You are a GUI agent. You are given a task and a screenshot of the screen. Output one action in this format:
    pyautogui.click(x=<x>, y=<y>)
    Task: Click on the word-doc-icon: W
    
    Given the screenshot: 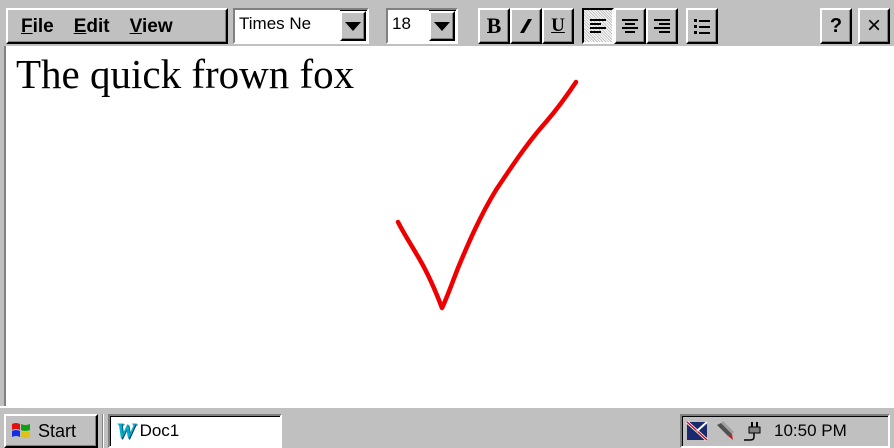 What is the action you would take?
    pyautogui.click(x=126, y=430)
    